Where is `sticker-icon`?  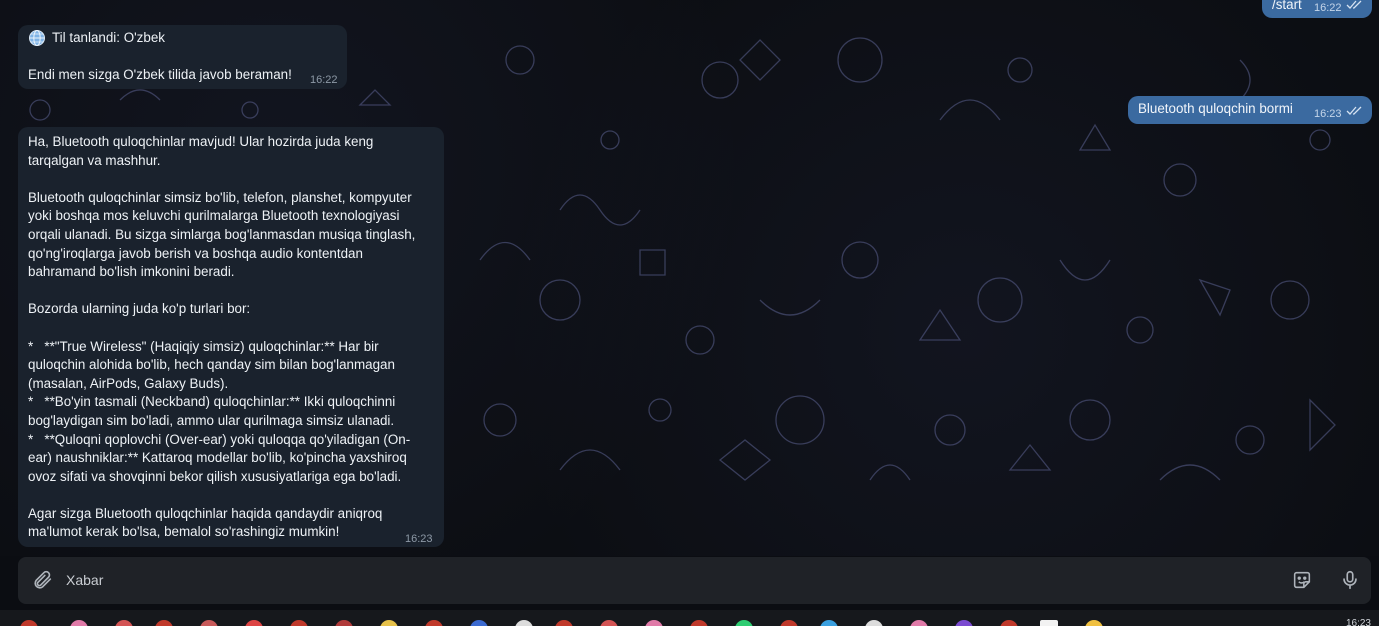
sticker-icon is located at coordinates (1302, 580).